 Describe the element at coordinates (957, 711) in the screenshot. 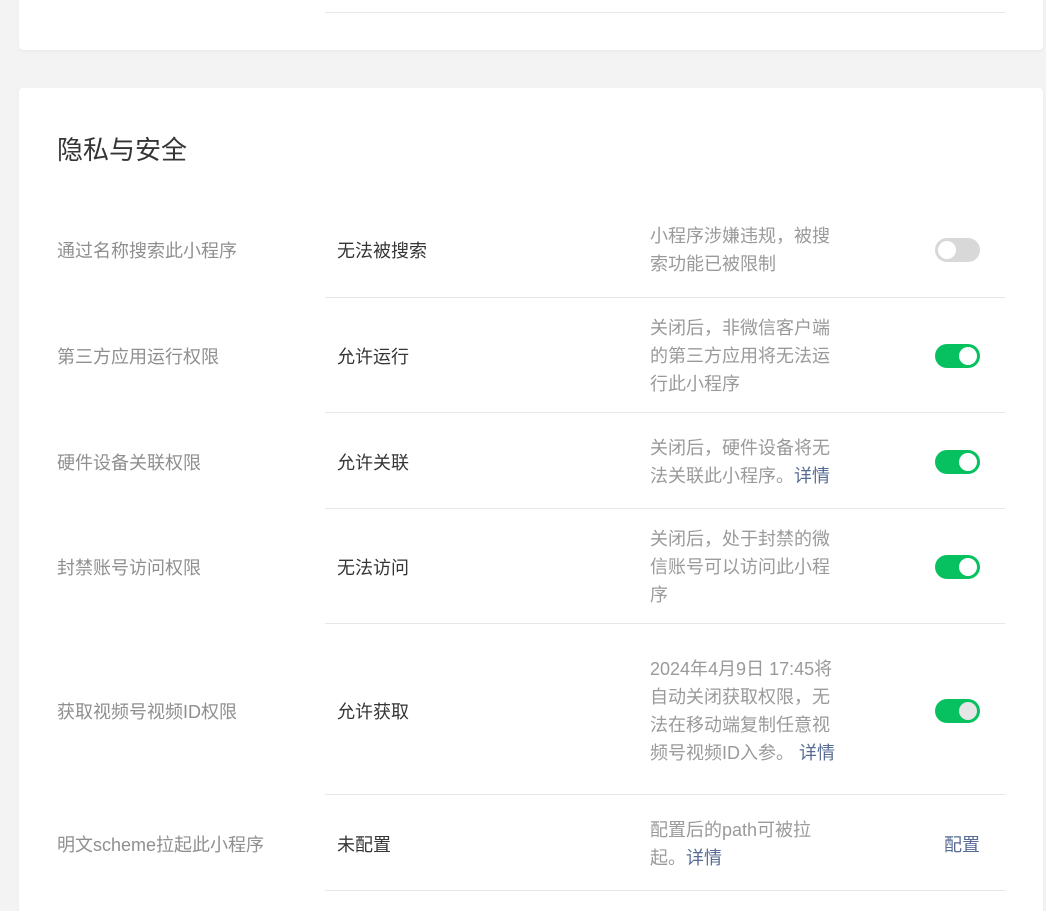

I see `video-id-toggle-switch` at that location.